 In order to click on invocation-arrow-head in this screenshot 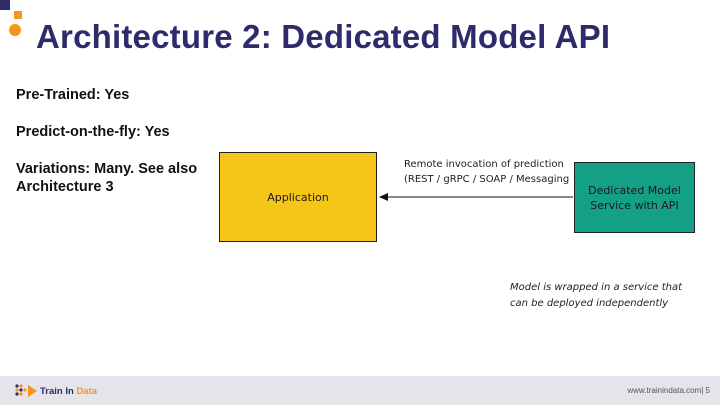, I will do `click(383, 197)`.